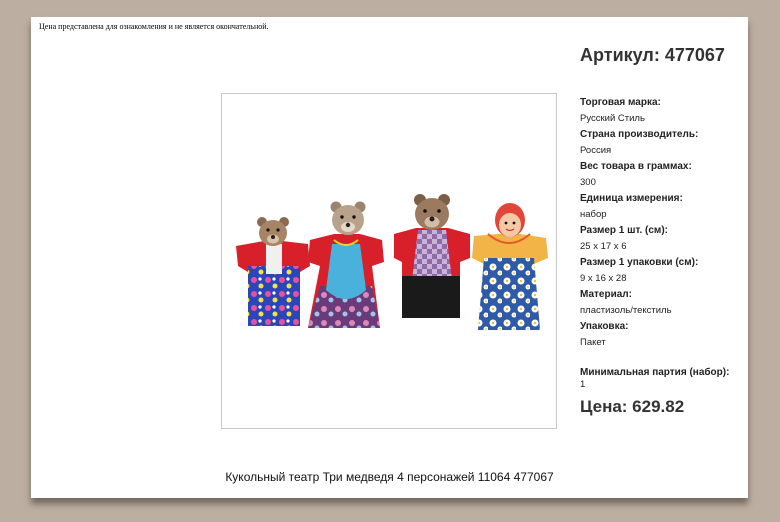 The width and height of the screenshot is (780, 522). What do you see at coordinates (620, 102) in the screenshot?
I see `spec-label-brand: Торговая марка:` at bounding box center [620, 102].